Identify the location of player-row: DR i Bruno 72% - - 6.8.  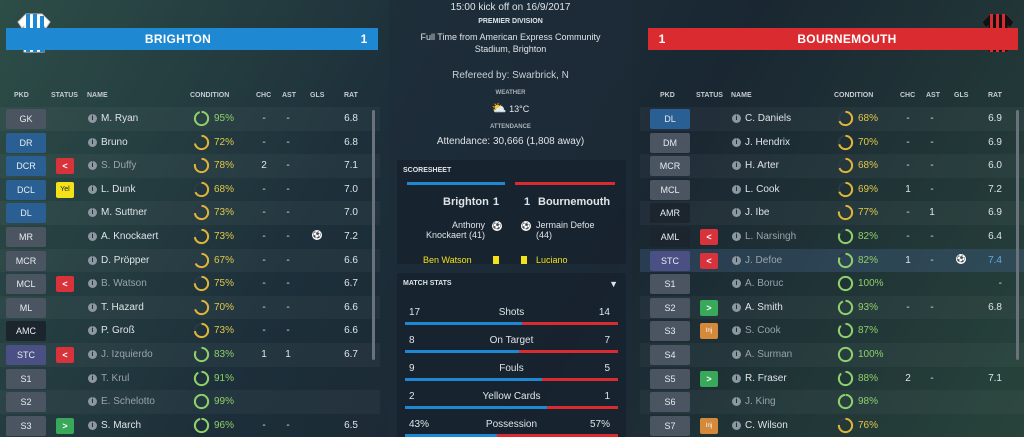
(190, 143).